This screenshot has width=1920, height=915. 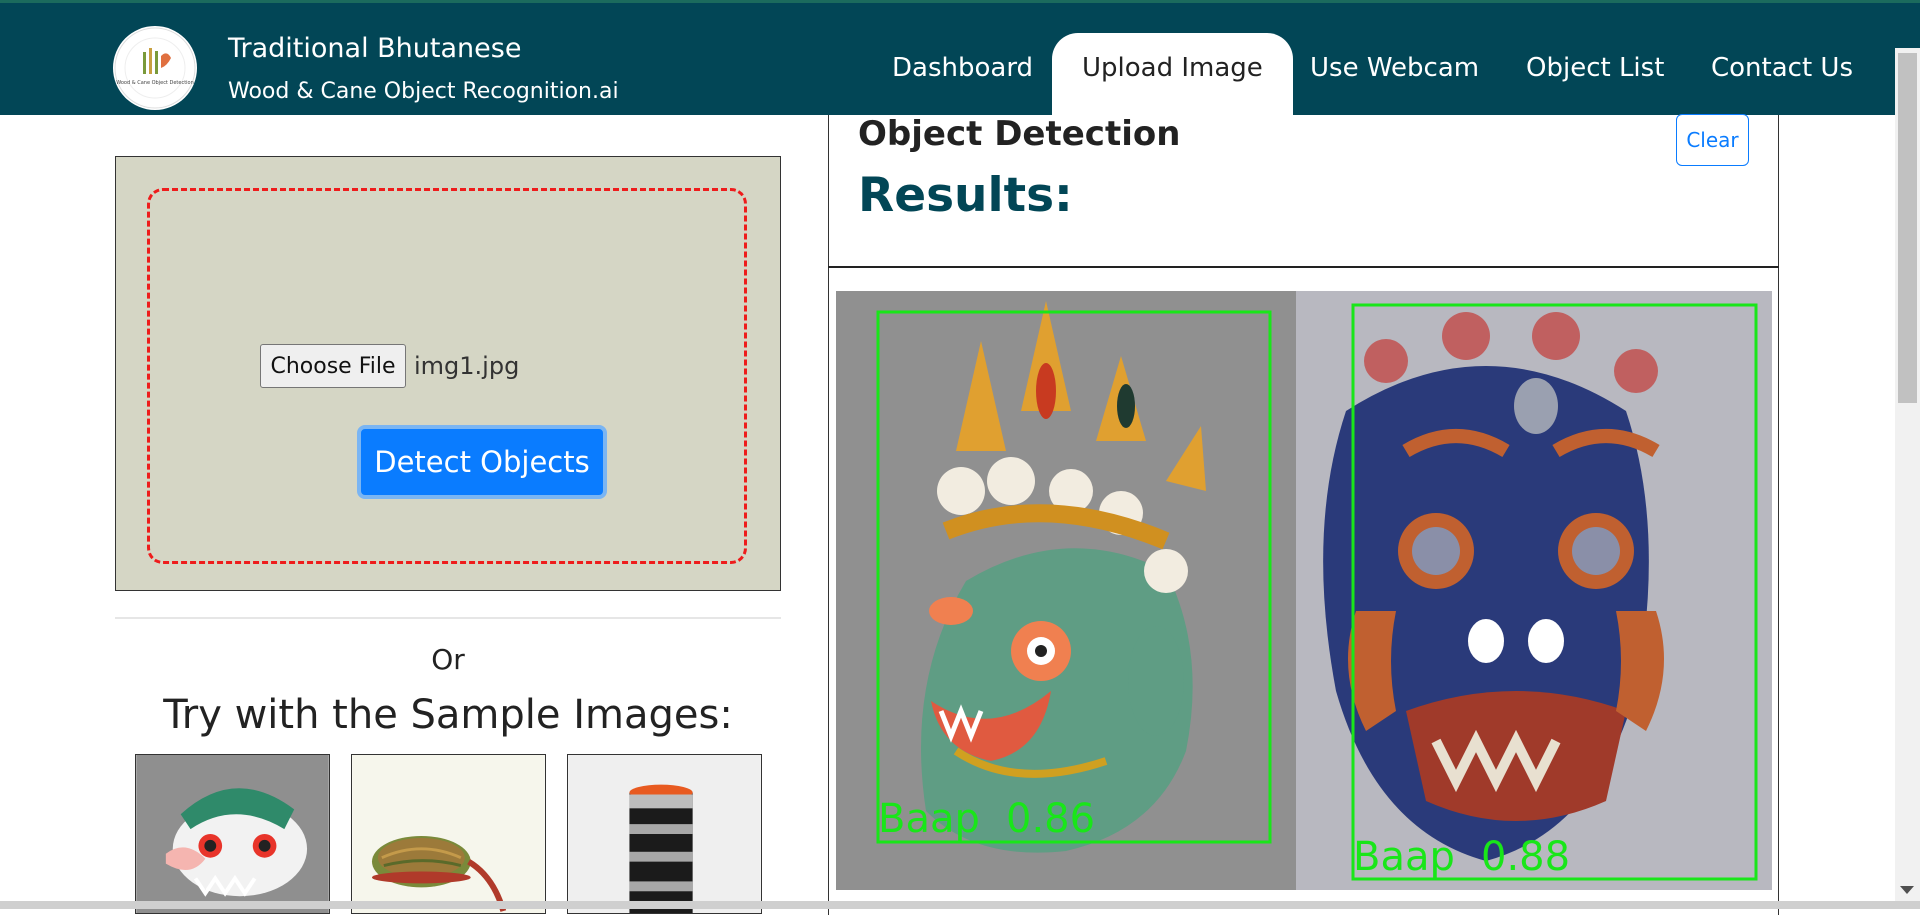 What do you see at coordinates (1172, 76) in the screenshot?
I see `nav-upload-image: Upload Image` at bounding box center [1172, 76].